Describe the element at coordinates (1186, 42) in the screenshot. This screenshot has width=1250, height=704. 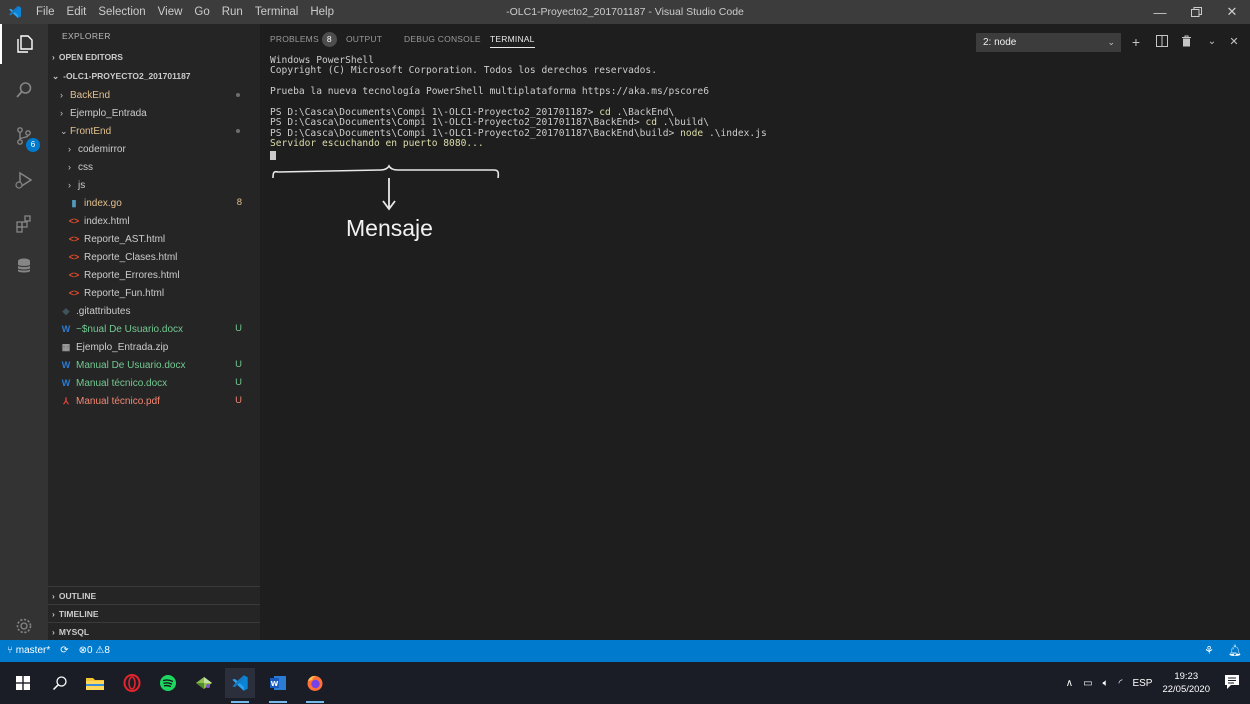
I see `trash-icon` at that location.